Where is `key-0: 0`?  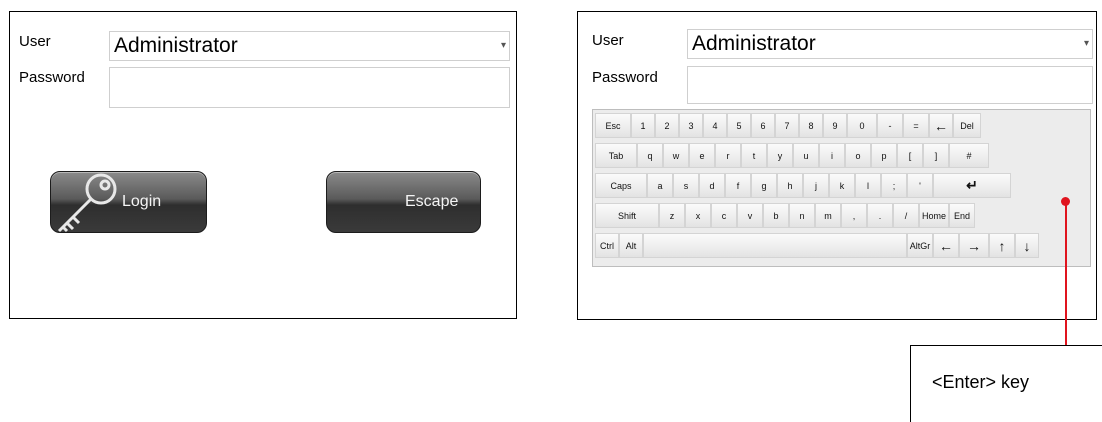
key-0: 0 is located at coordinates (862, 125).